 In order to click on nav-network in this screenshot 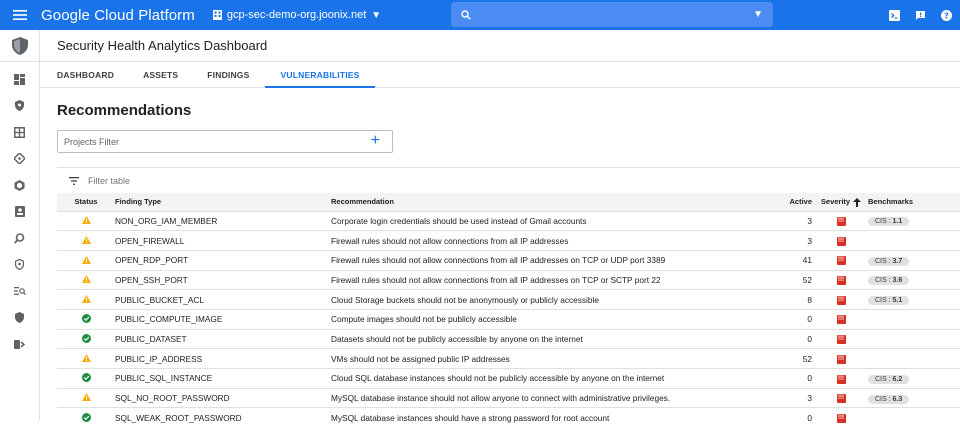, I will do `click(19, 159)`.